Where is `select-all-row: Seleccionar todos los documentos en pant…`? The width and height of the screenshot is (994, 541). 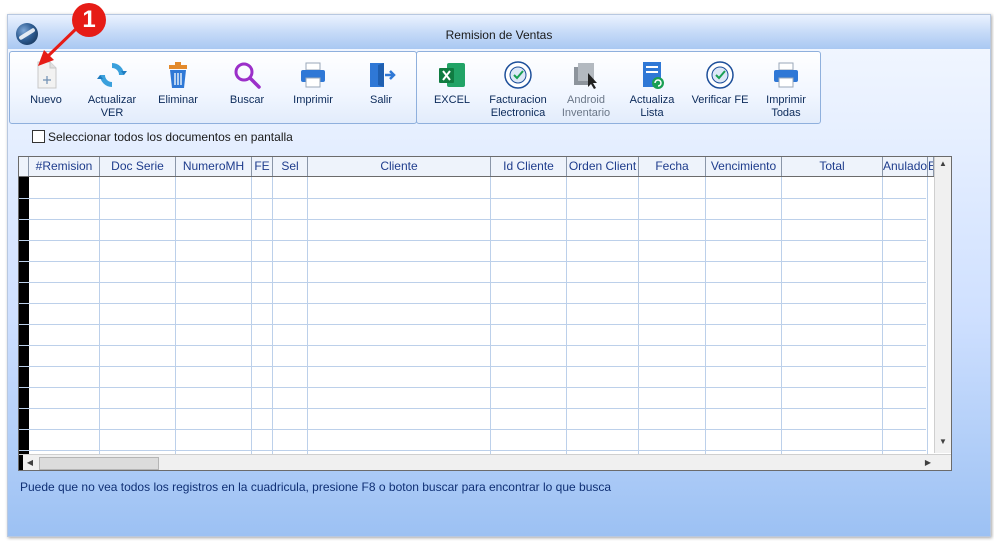
select-all-row: Seleccionar todos los documentos en pant… is located at coordinates (162, 137).